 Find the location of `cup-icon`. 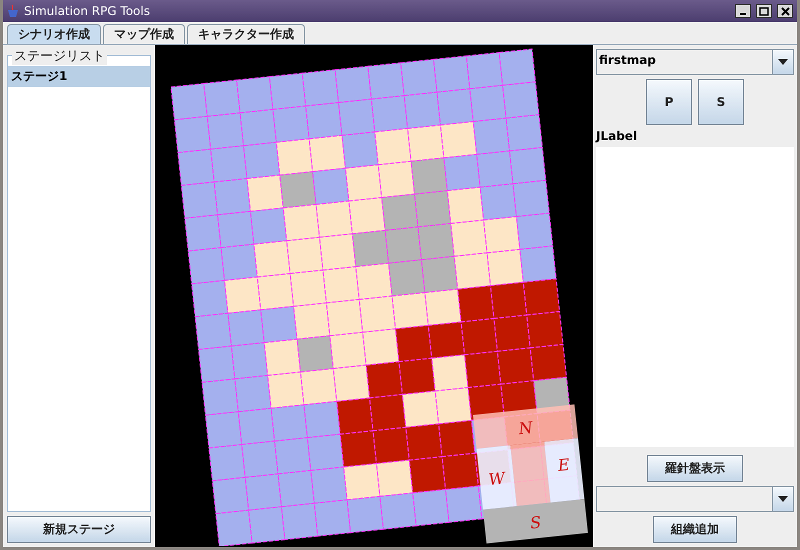

cup-icon is located at coordinates (13, 11).